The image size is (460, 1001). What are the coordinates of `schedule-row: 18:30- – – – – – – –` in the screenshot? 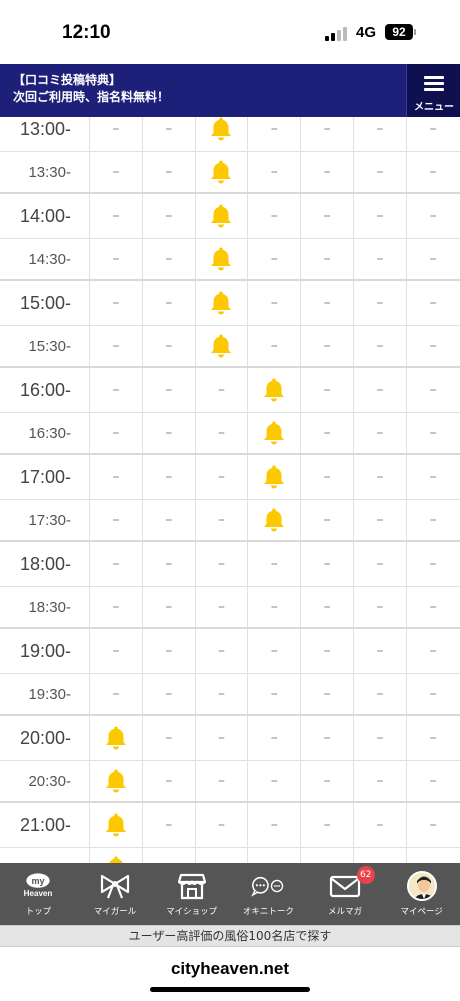 It's located at (230, 608).